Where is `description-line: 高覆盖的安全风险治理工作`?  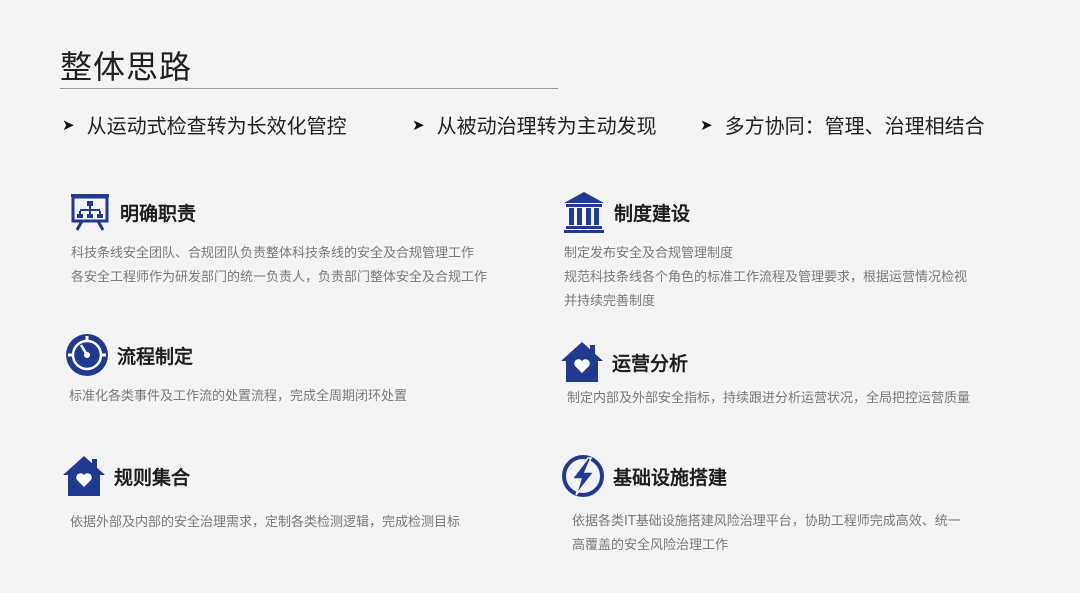
description-line: 高覆盖的安全风险治理工作 is located at coordinates (650, 545).